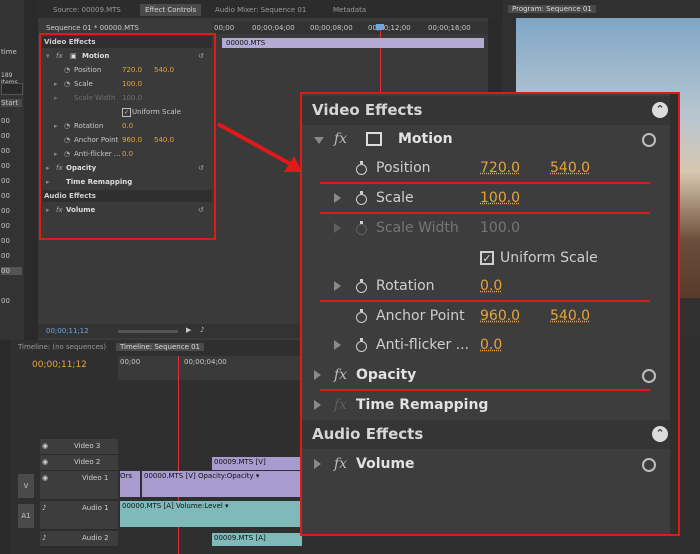  Describe the element at coordinates (500, 198) in the screenshot. I see `zoom-scale-value: 100.0` at that location.